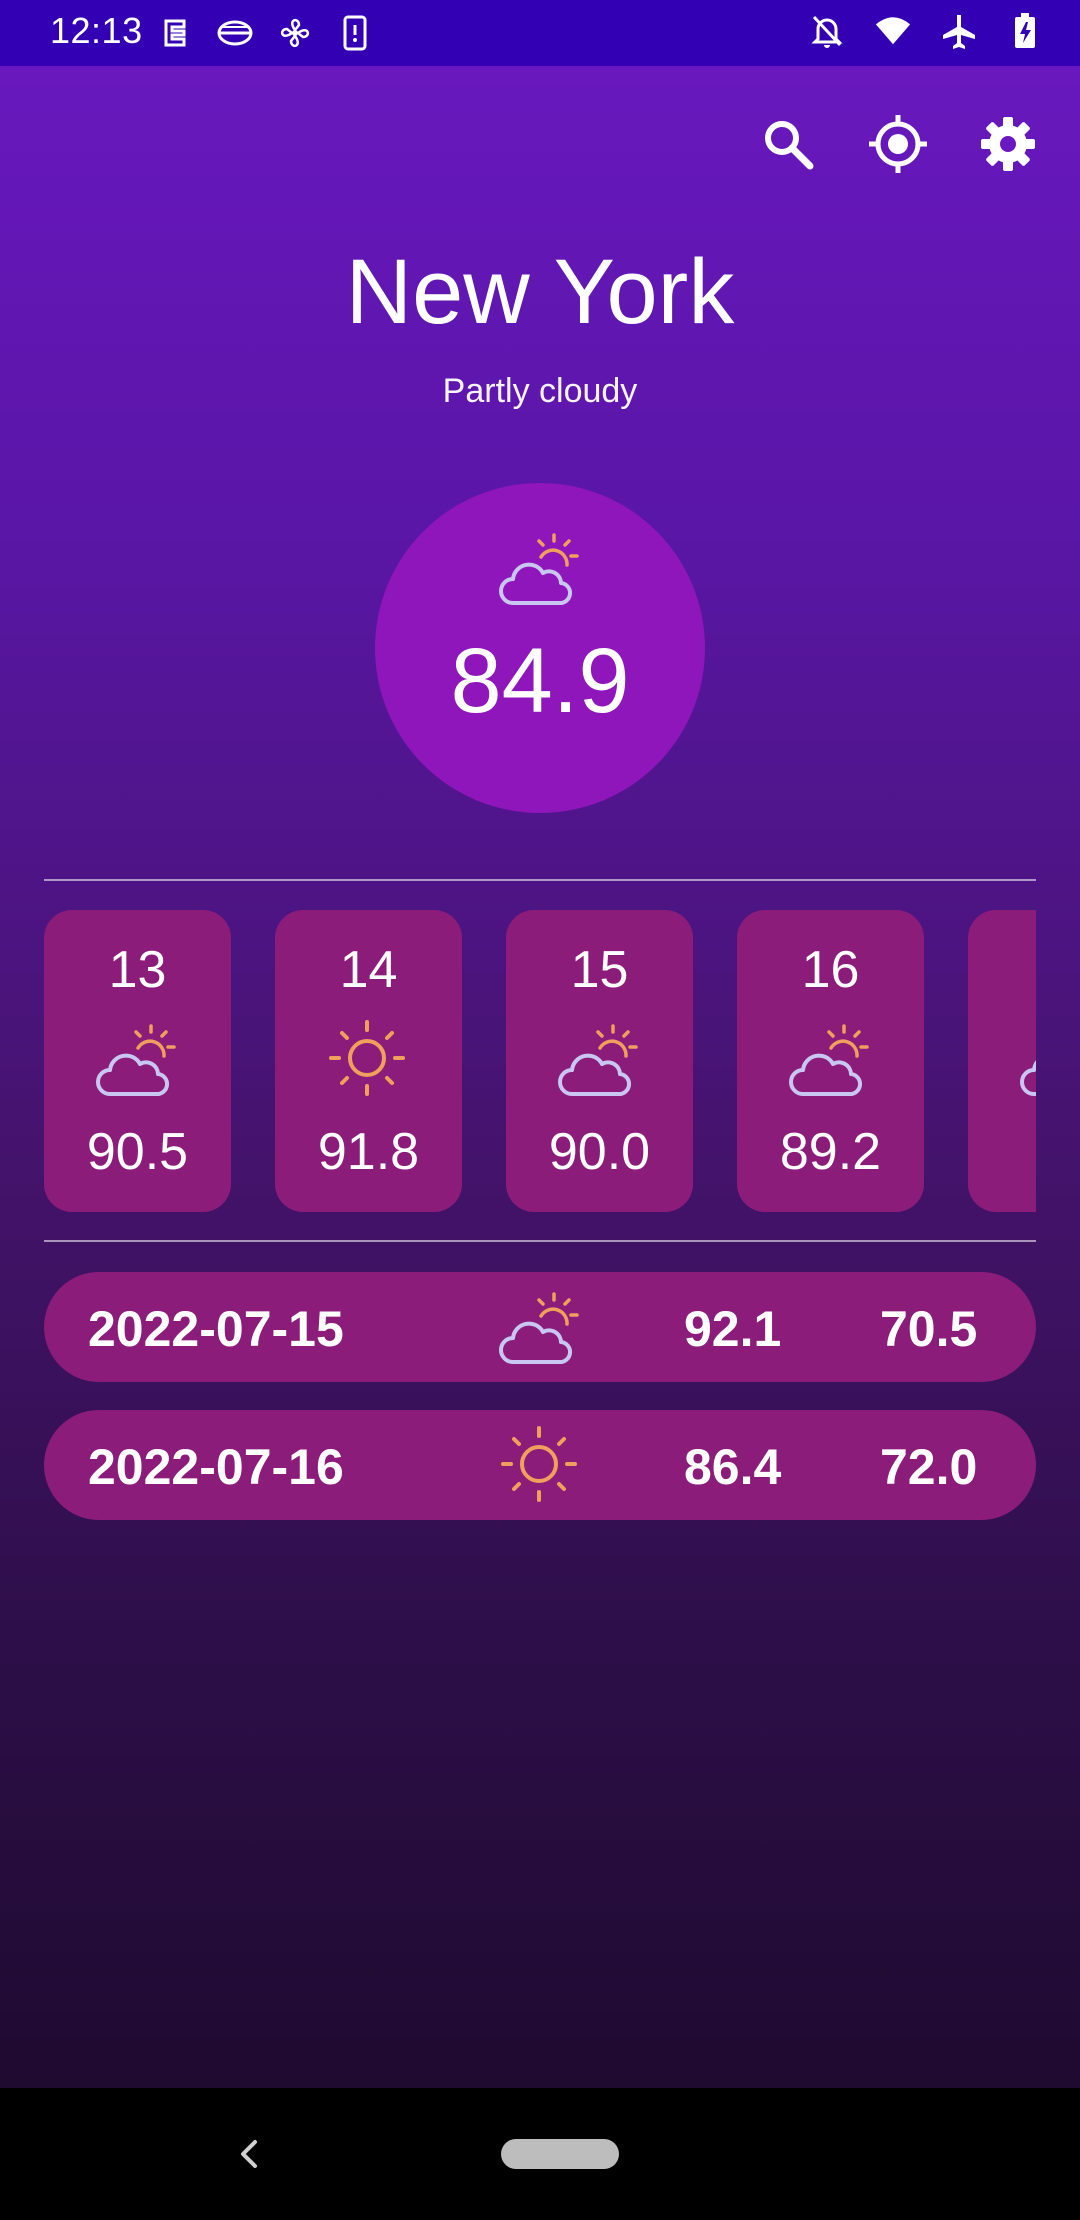 Image resolution: width=1080 pixels, height=2220 pixels. I want to click on hourly-forecast-list: 13 90.5 14 91.8 15 90.0 16 89.2, so click(540, 1062).